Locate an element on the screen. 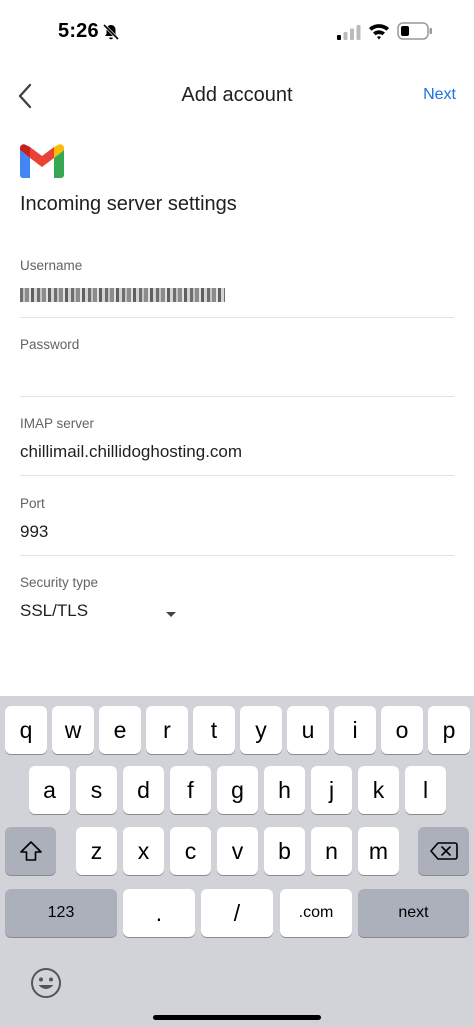 Image resolution: width=474 pixels, height=1027 pixels. port-value: 993 is located at coordinates (34, 531).